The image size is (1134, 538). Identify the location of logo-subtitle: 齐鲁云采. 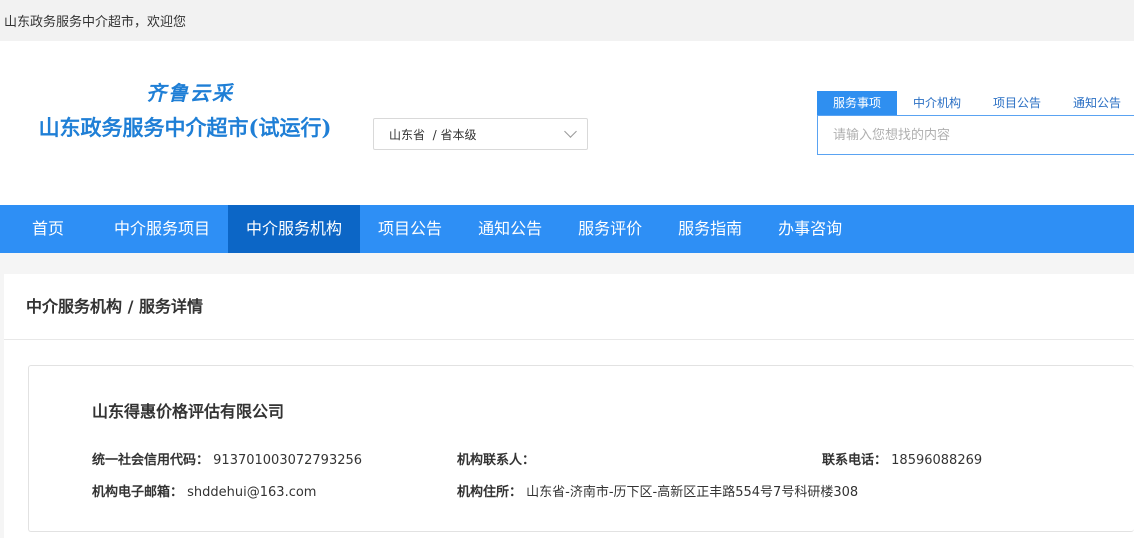
(190, 93).